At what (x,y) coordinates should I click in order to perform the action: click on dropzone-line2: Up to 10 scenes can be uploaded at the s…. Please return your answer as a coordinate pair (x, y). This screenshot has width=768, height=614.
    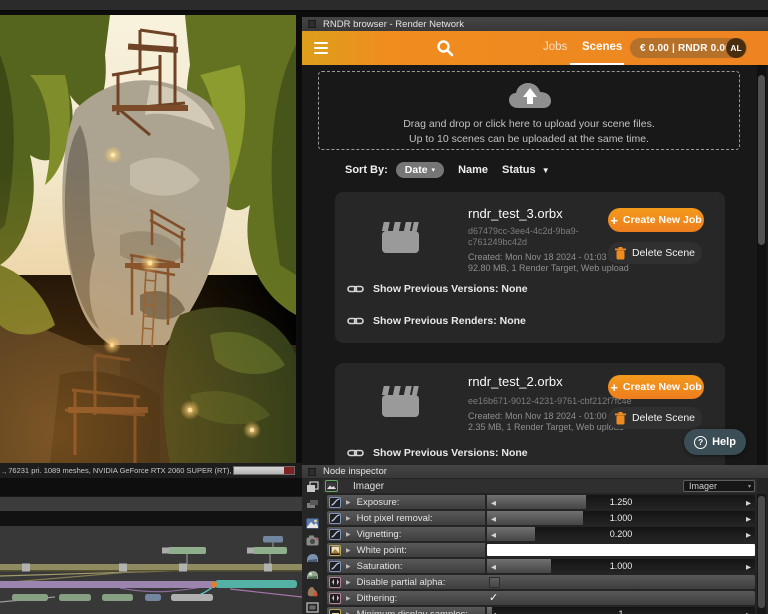
    Looking at the image, I should click on (529, 139).